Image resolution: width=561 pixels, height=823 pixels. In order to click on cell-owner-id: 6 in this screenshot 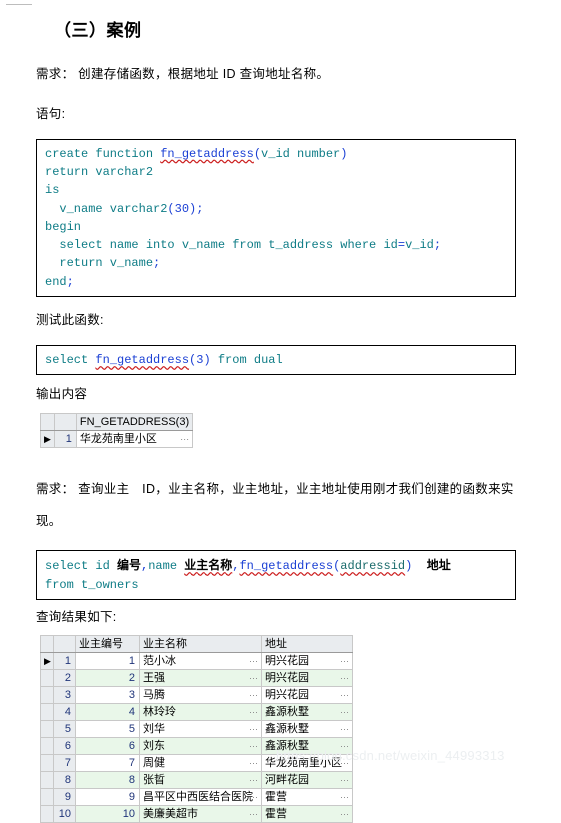, I will do `click(107, 745)`.